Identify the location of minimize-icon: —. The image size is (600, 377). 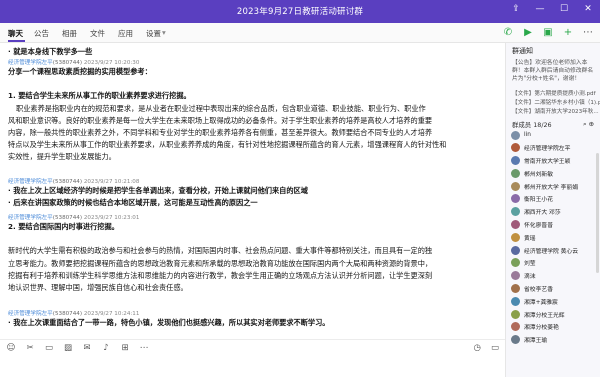
(540, 9).